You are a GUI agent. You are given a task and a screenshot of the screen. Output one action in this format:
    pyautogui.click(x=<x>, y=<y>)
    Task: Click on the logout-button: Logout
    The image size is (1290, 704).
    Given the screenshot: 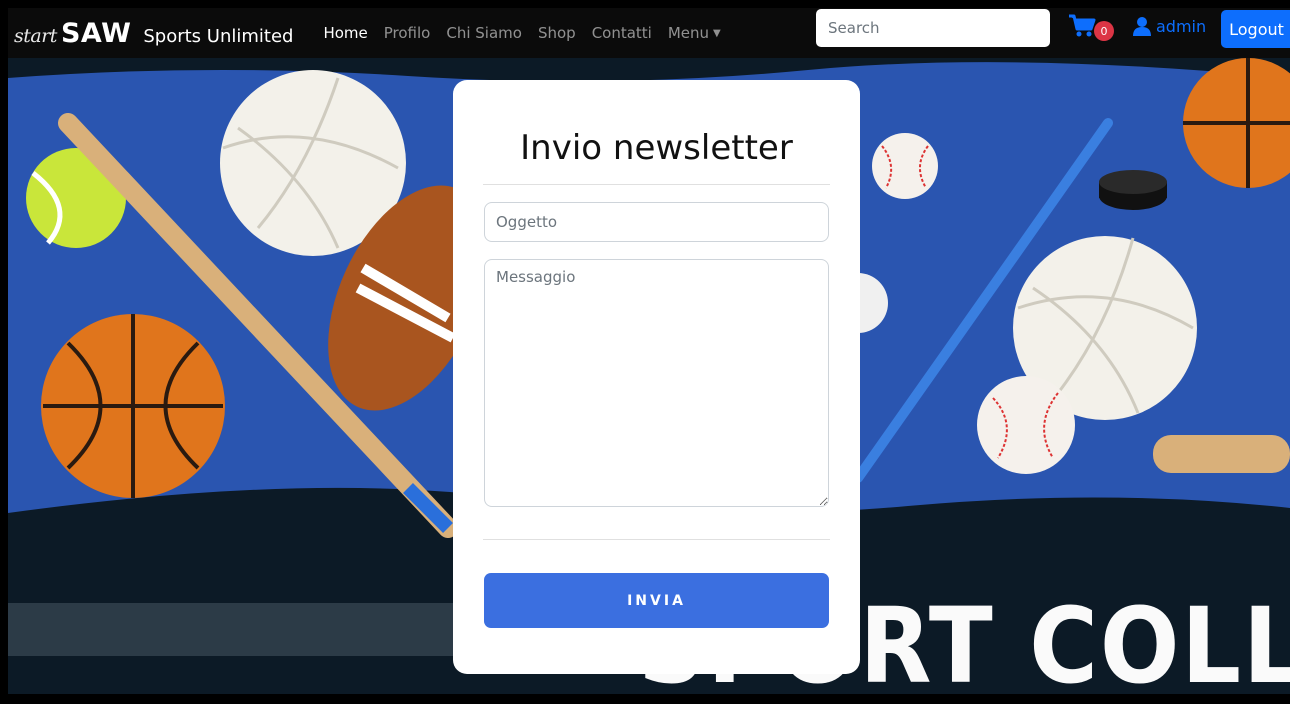 What is the action you would take?
    pyautogui.click(x=1255, y=29)
    